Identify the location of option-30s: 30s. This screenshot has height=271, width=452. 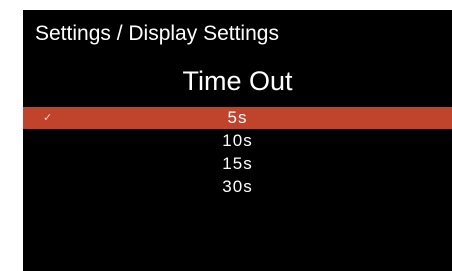
(237, 187).